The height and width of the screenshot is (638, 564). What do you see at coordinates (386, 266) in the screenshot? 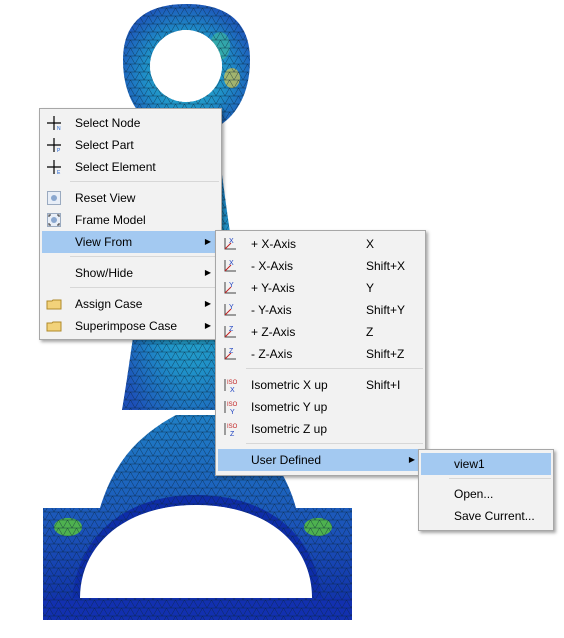
I see `menu-shortcut: Shift+X` at bounding box center [386, 266].